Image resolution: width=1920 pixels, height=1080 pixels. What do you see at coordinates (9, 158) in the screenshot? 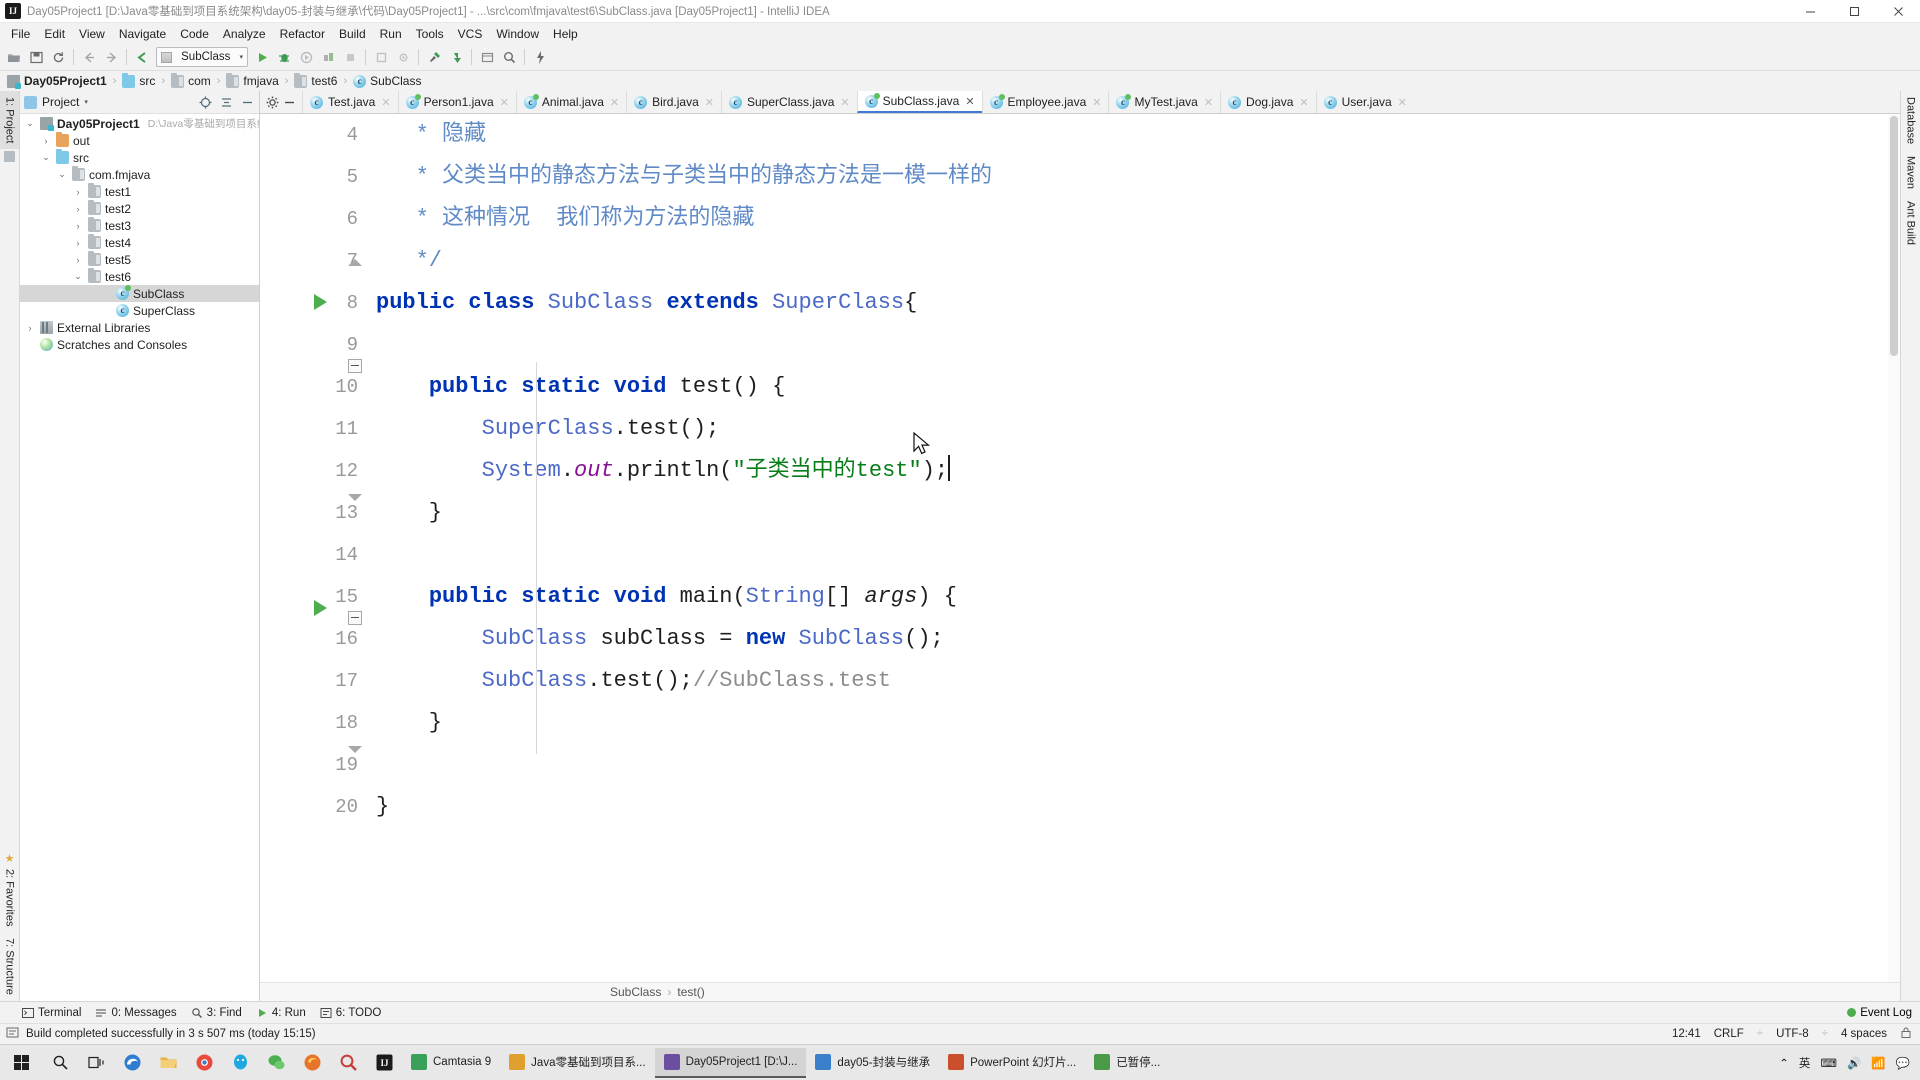
I see `tool-tab-structure-icon-holder` at bounding box center [9, 158].